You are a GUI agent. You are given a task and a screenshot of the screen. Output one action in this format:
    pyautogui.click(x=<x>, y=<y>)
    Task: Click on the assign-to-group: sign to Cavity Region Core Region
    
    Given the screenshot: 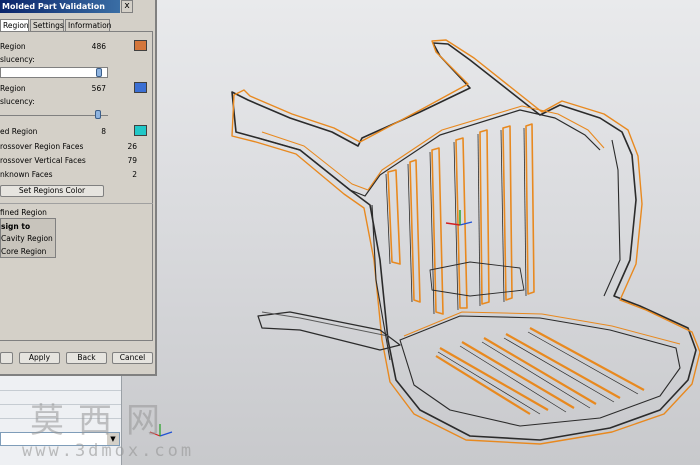 What is the action you would take?
    pyautogui.click(x=28, y=238)
    